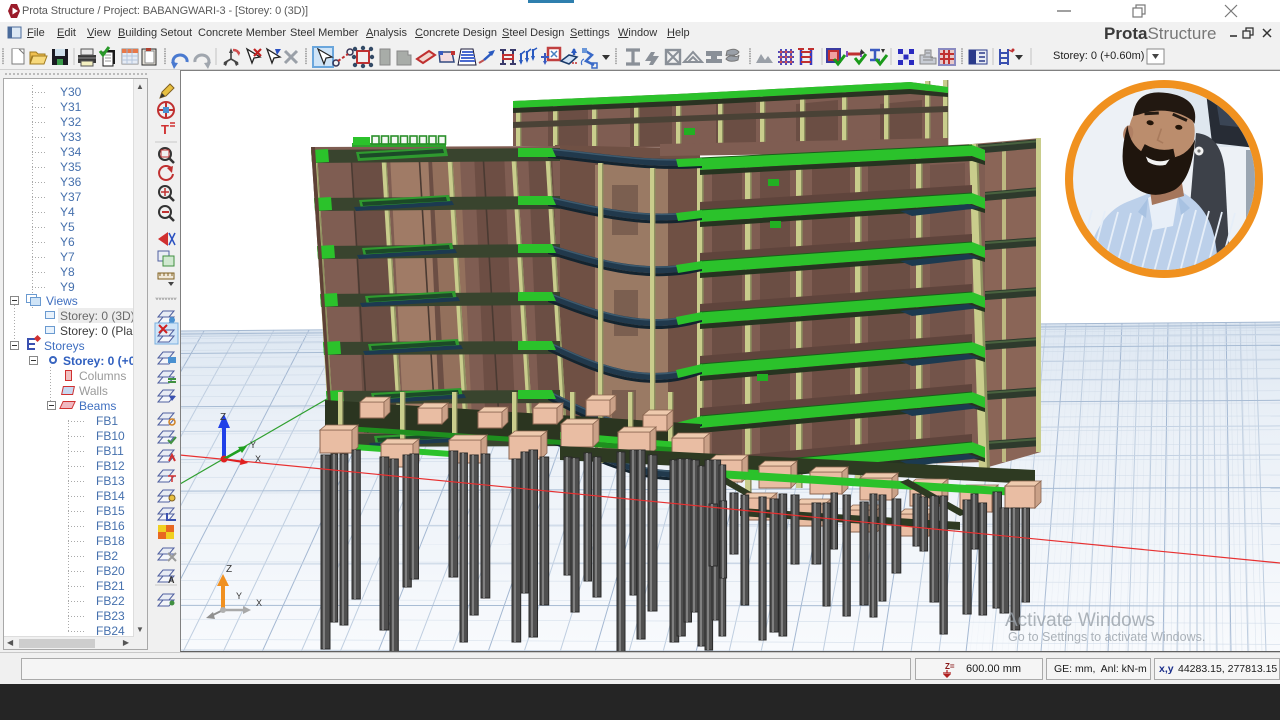  What do you see at coordinates (165, 129) in the screenshot?
I see `svg-text: T` at bounding box center [165, 129].